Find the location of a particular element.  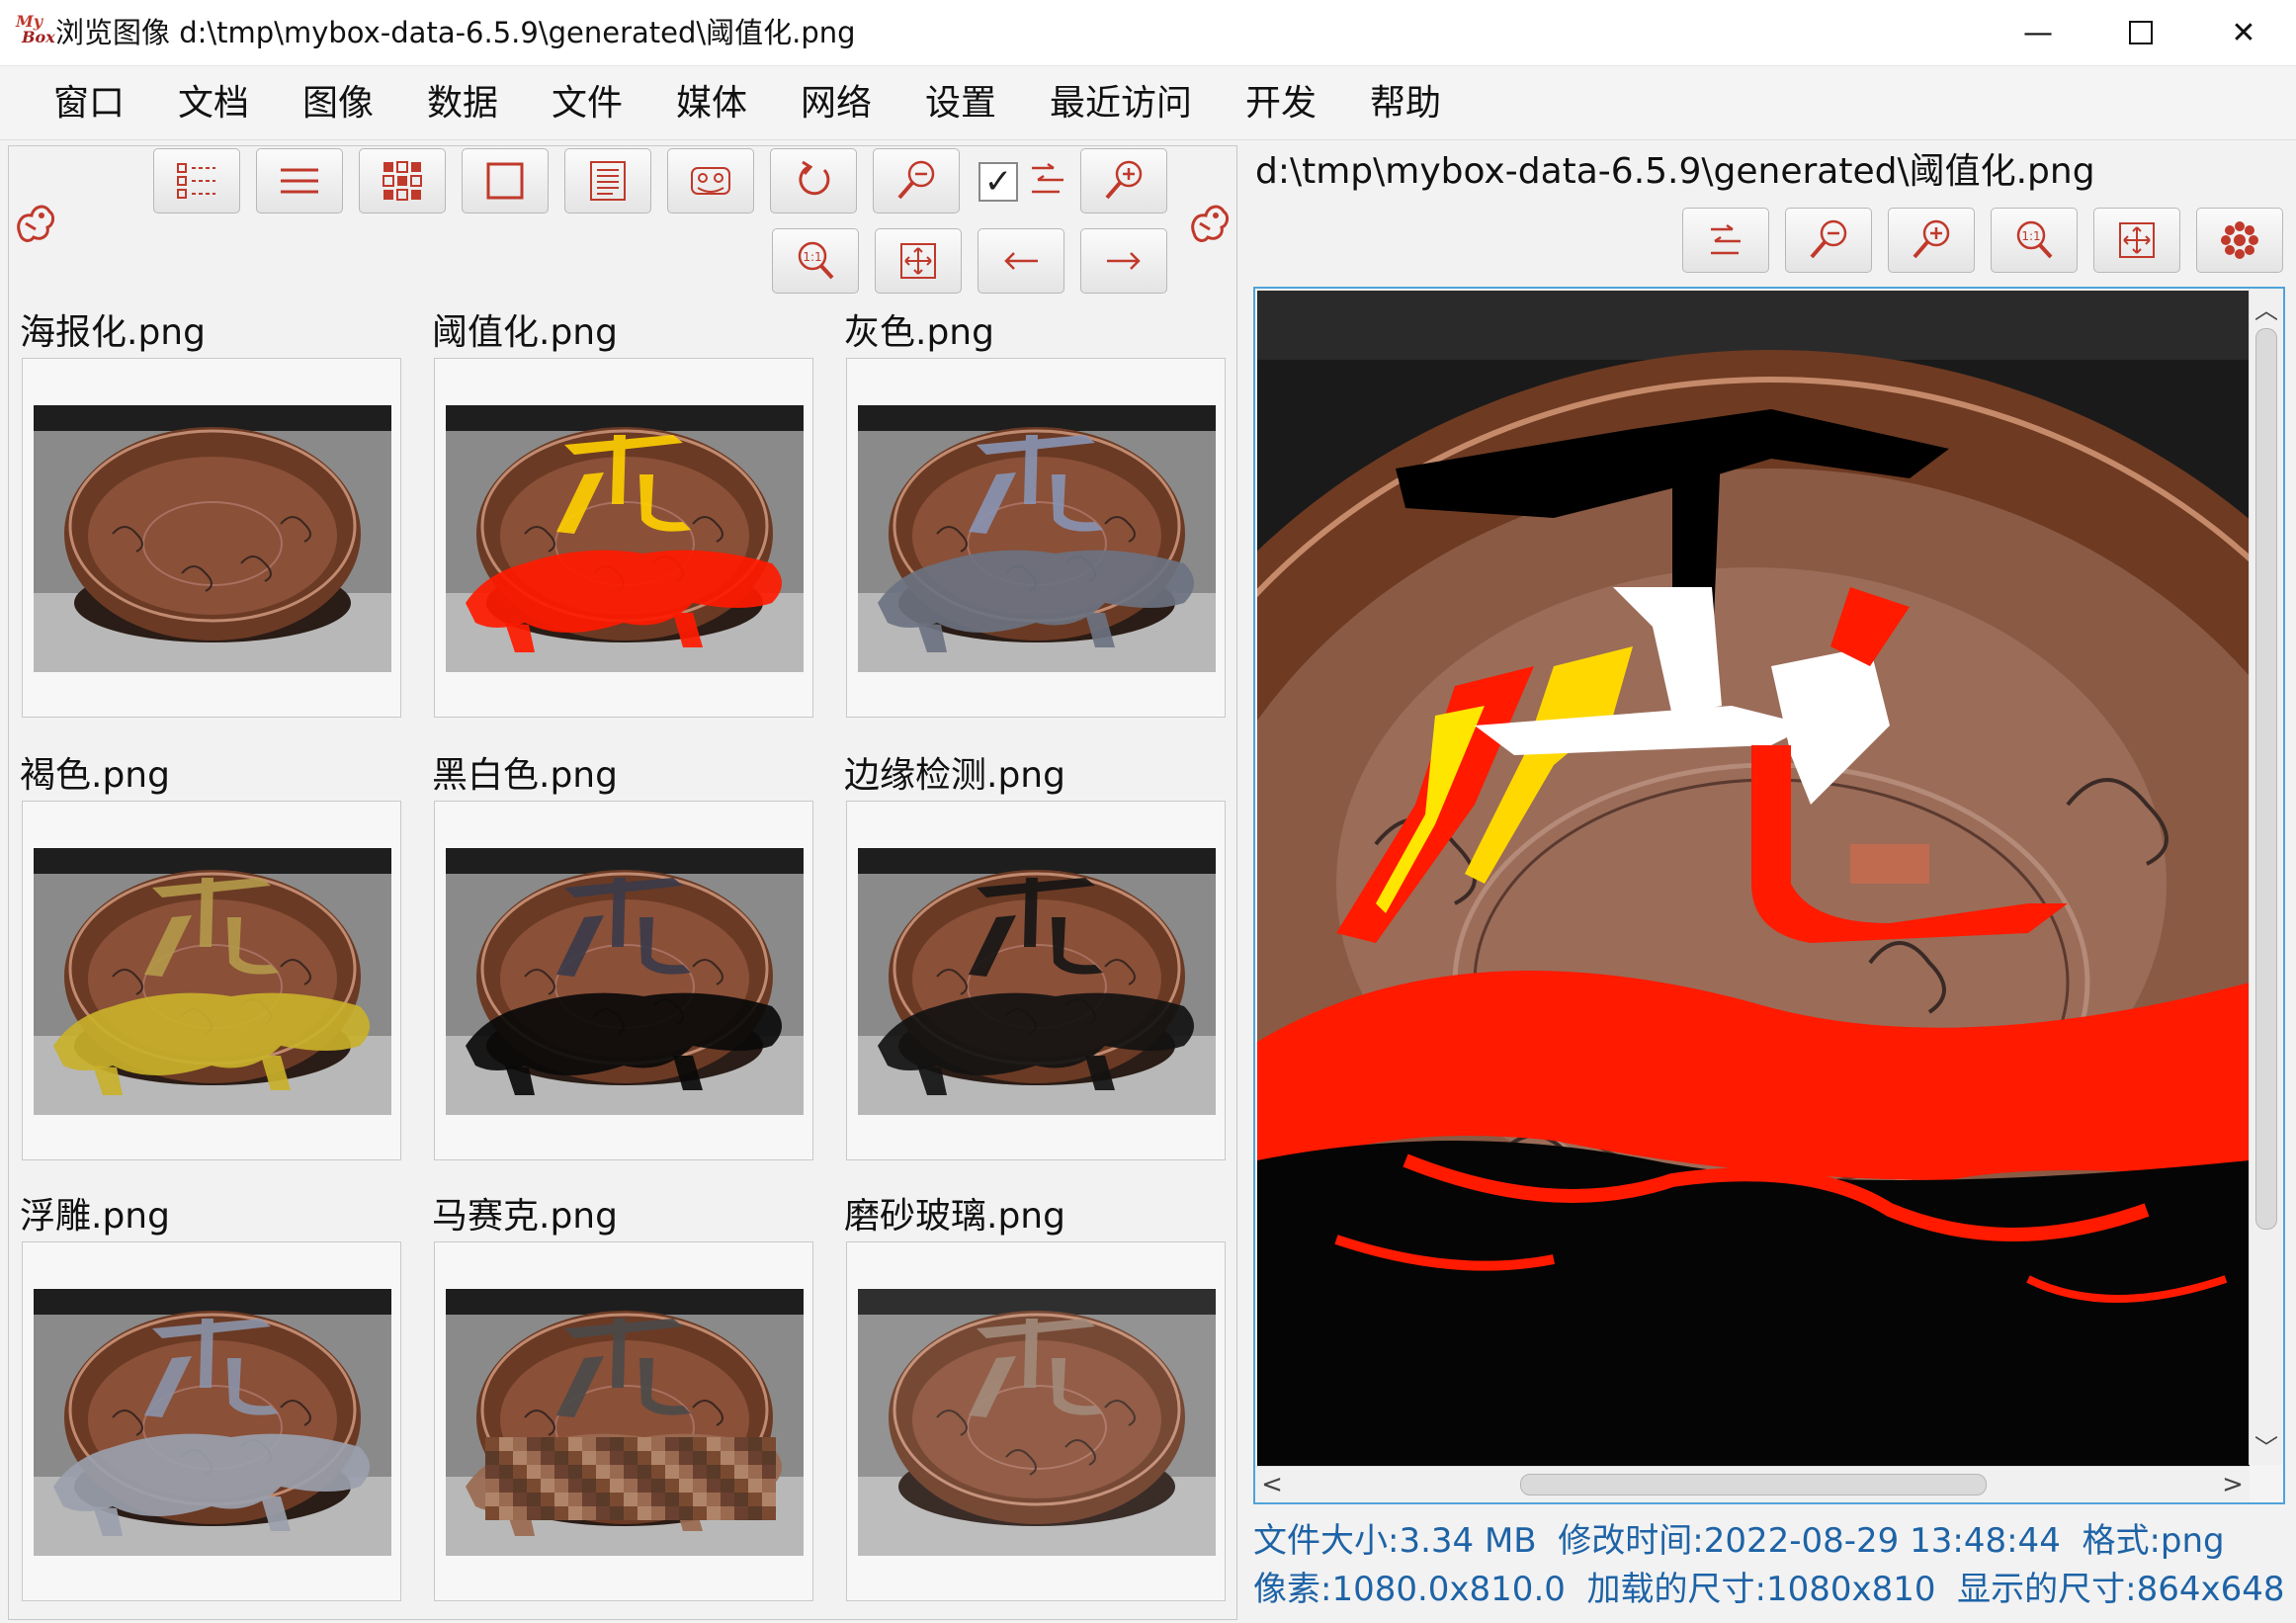

menu-network: 网络 is located at coordinates (836, 104).